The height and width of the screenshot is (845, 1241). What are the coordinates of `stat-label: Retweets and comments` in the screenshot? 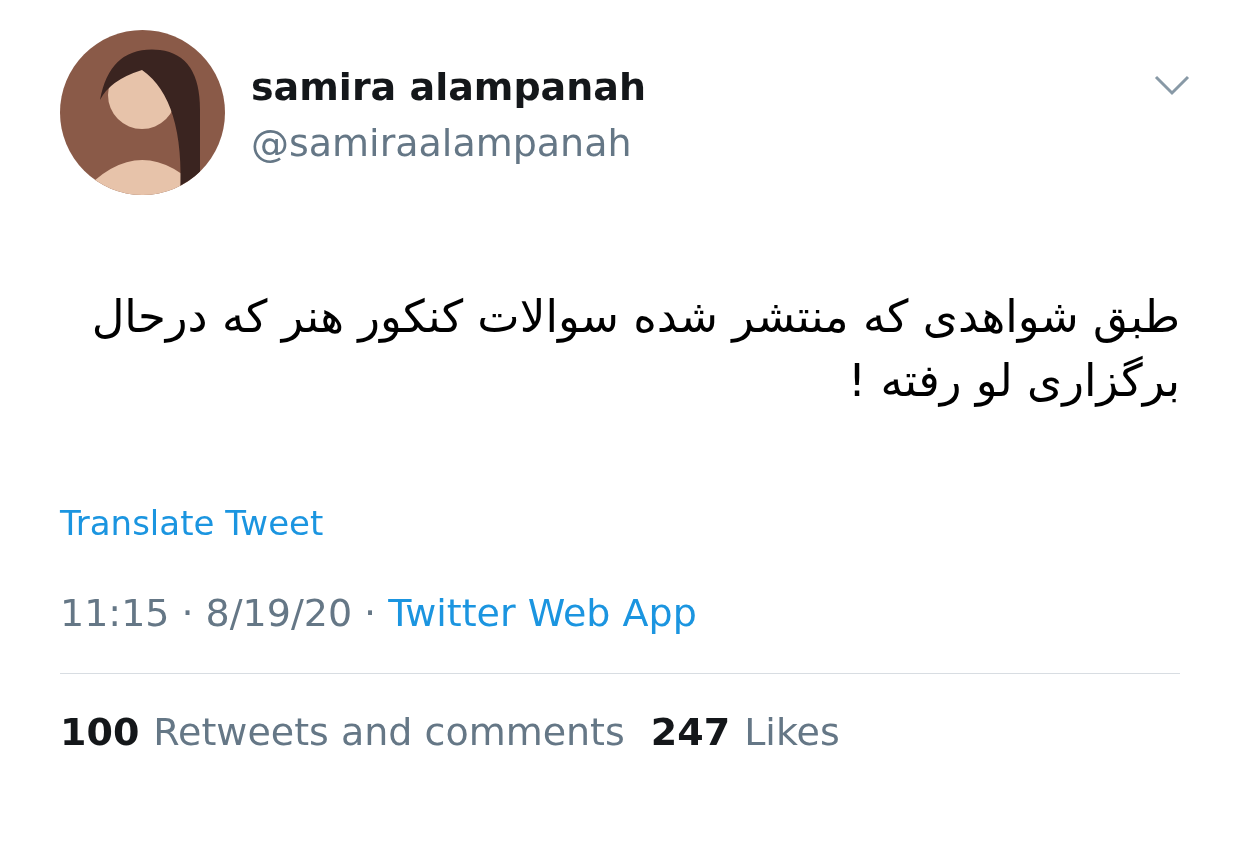 It's located at (389, 732).